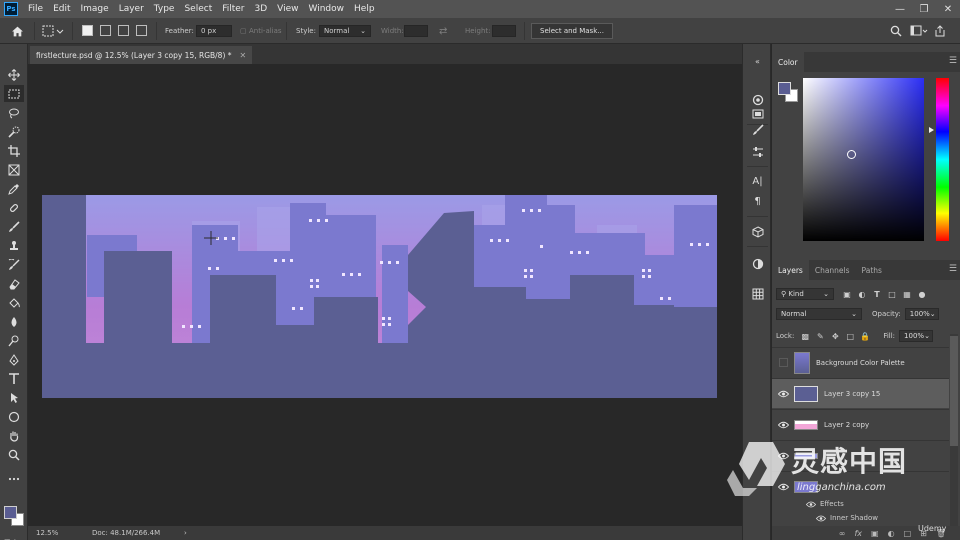  What do you see at coordinates (872, 270) in the screenshot?
I see `tab-paths: Paths` at bounding box center [872, 270].